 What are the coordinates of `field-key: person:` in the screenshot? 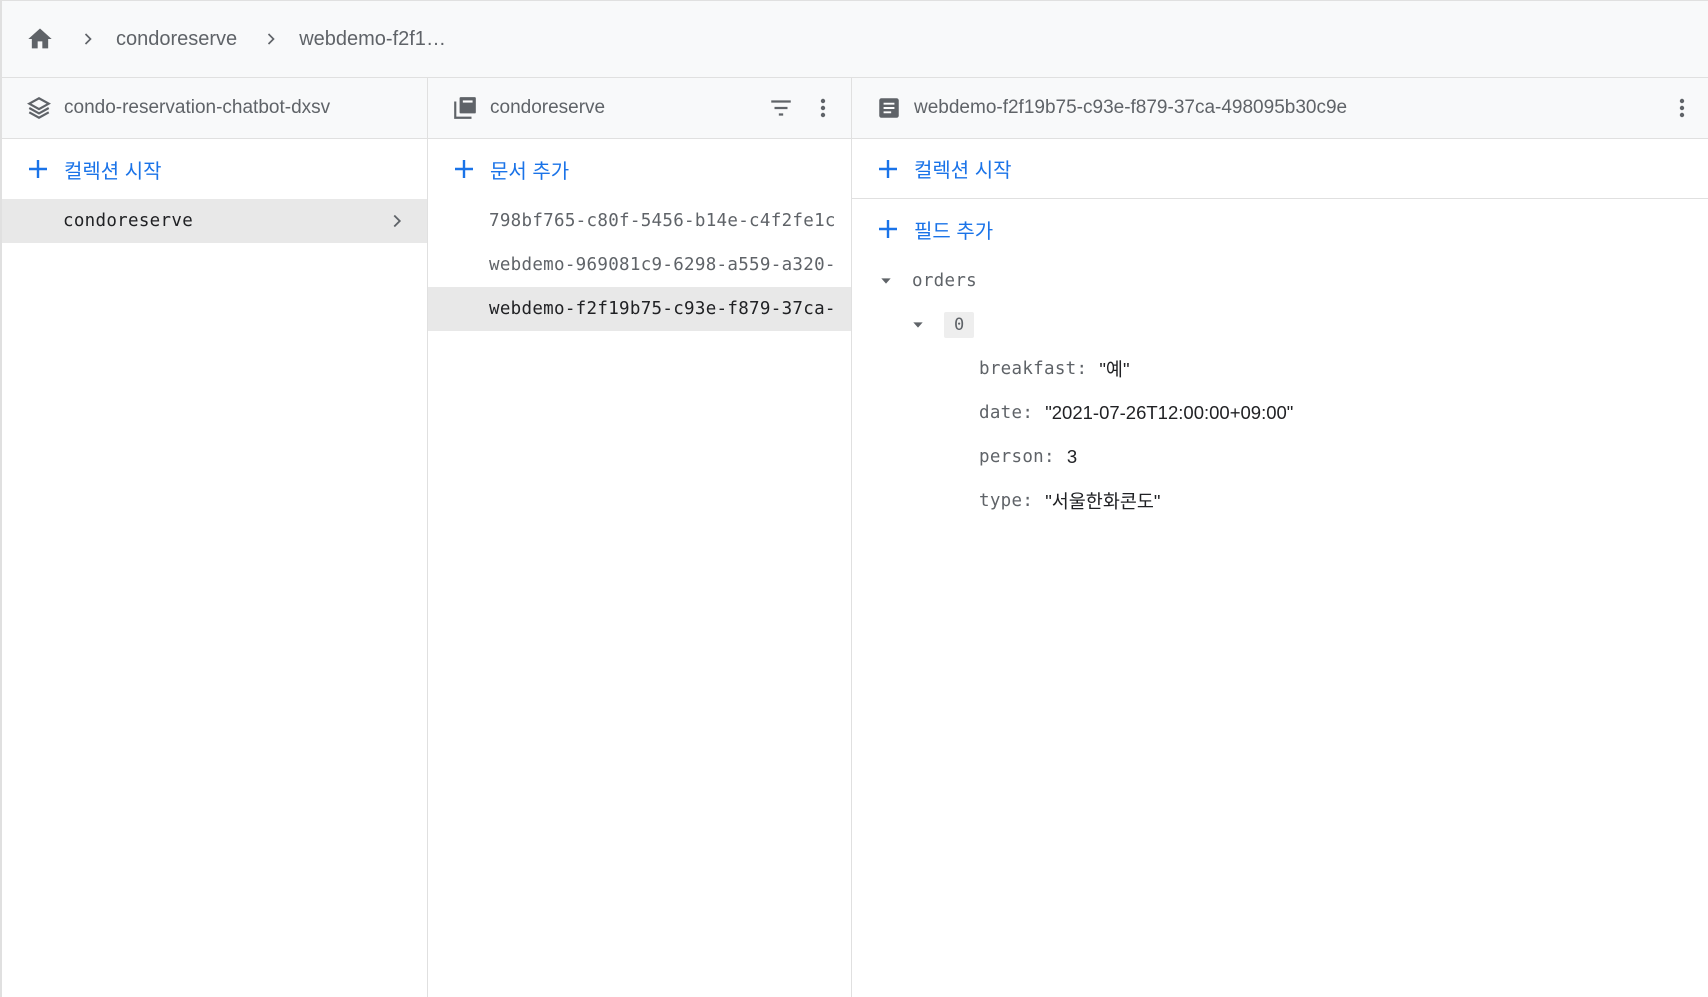 It's located at (1017, 457).